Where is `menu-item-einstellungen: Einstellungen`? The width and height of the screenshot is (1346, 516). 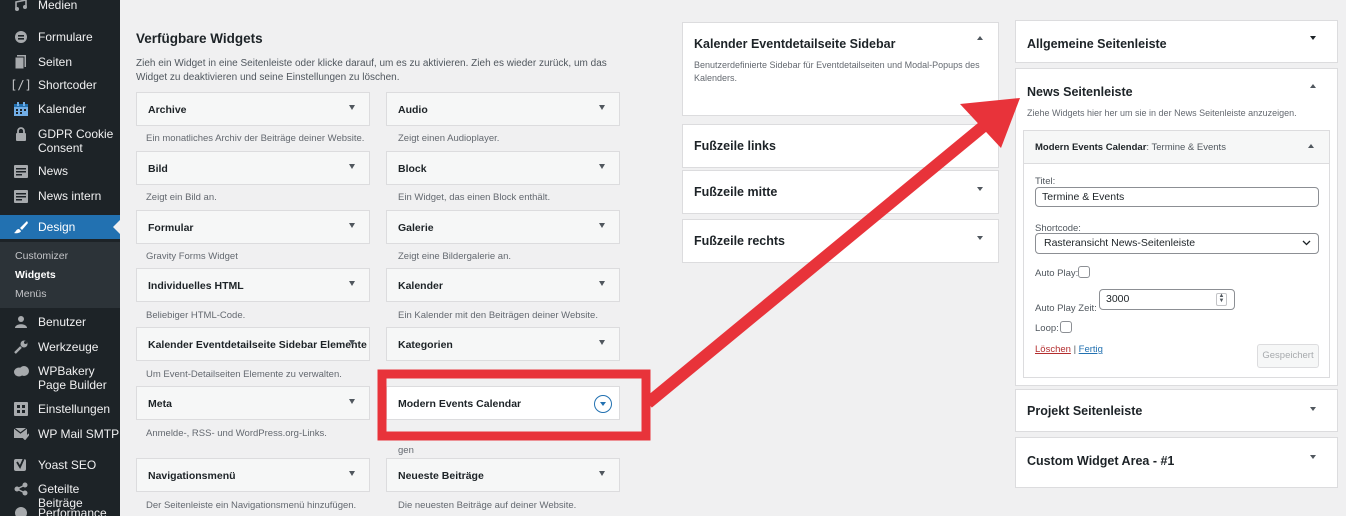 menu-item-einstellungen: Einstellungen is located at coordinates (60, 409).